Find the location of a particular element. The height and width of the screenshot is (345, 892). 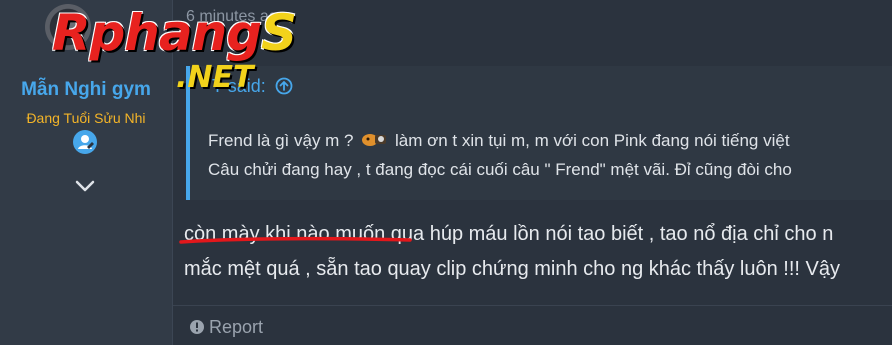

user-name-link: Mẫn Nghi gym is located at coordinates (86, 90).